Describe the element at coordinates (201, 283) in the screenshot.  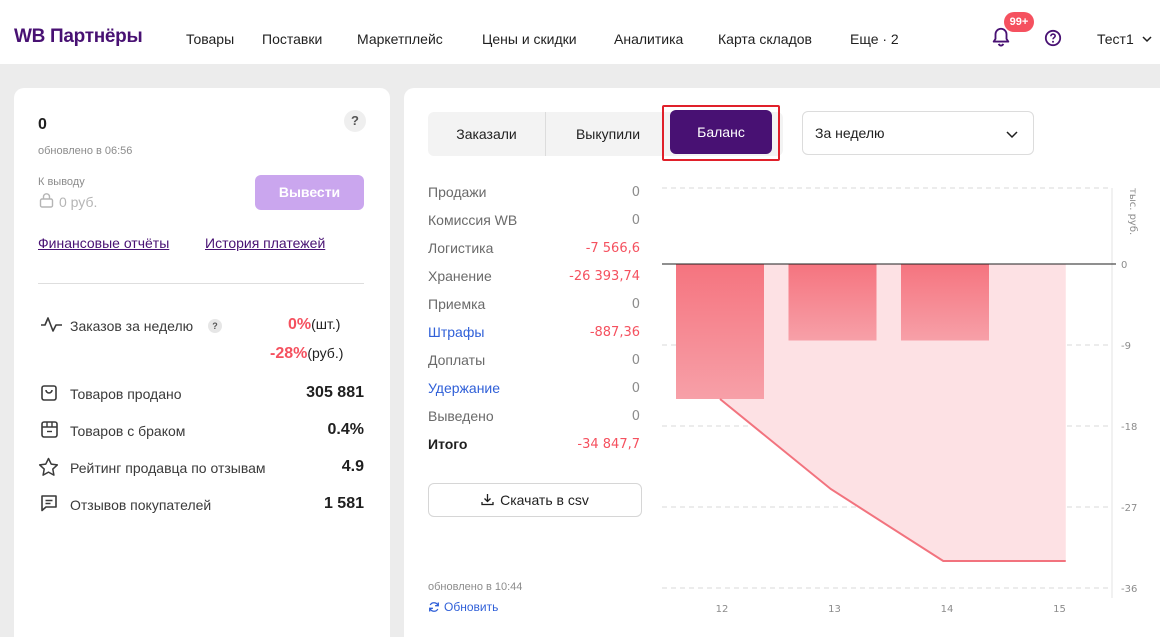
I see `divider` at that location.